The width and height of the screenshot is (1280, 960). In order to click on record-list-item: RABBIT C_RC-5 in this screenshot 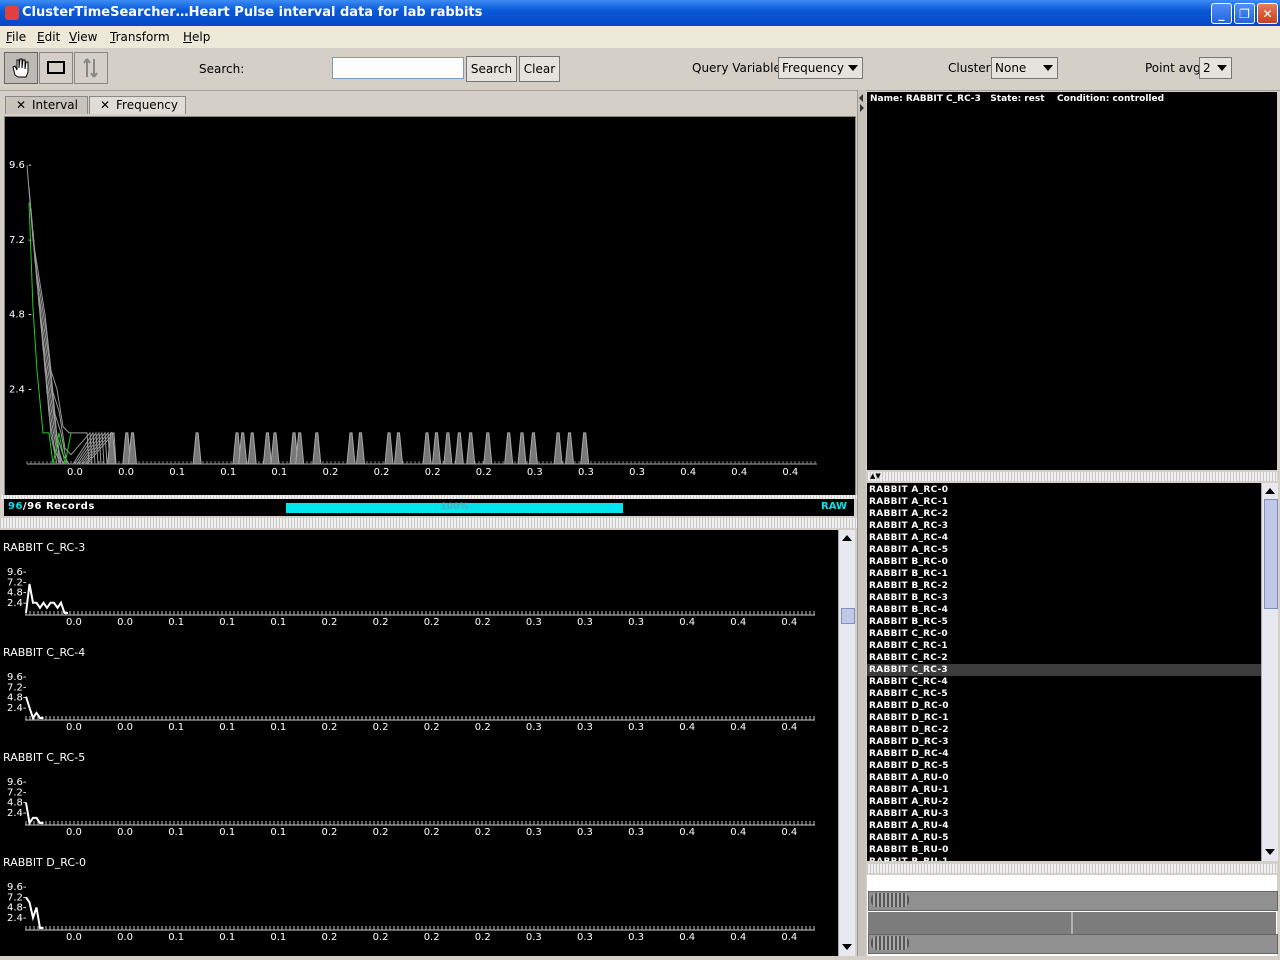, I will do `click(1064, 694)`.